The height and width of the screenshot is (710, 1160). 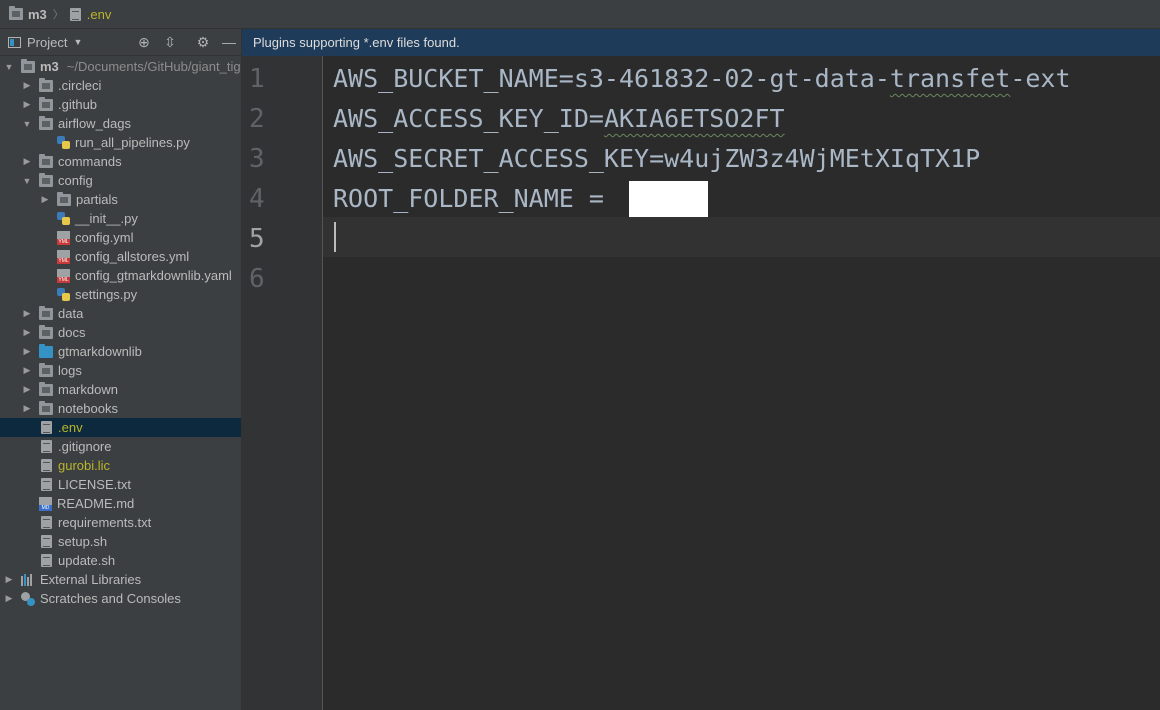 What do you see at coordinates (46, 446) in the screenshot?
I see `ignore-file-icon` at bounding box center [46, 446].